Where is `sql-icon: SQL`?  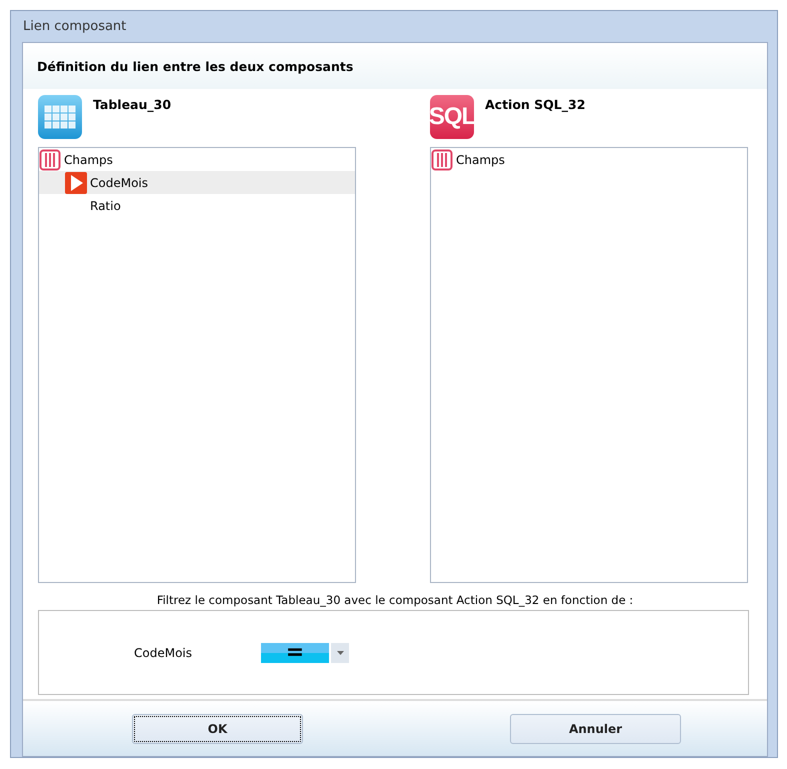 sql-icon: SQL is located at coordinates (452, 117).